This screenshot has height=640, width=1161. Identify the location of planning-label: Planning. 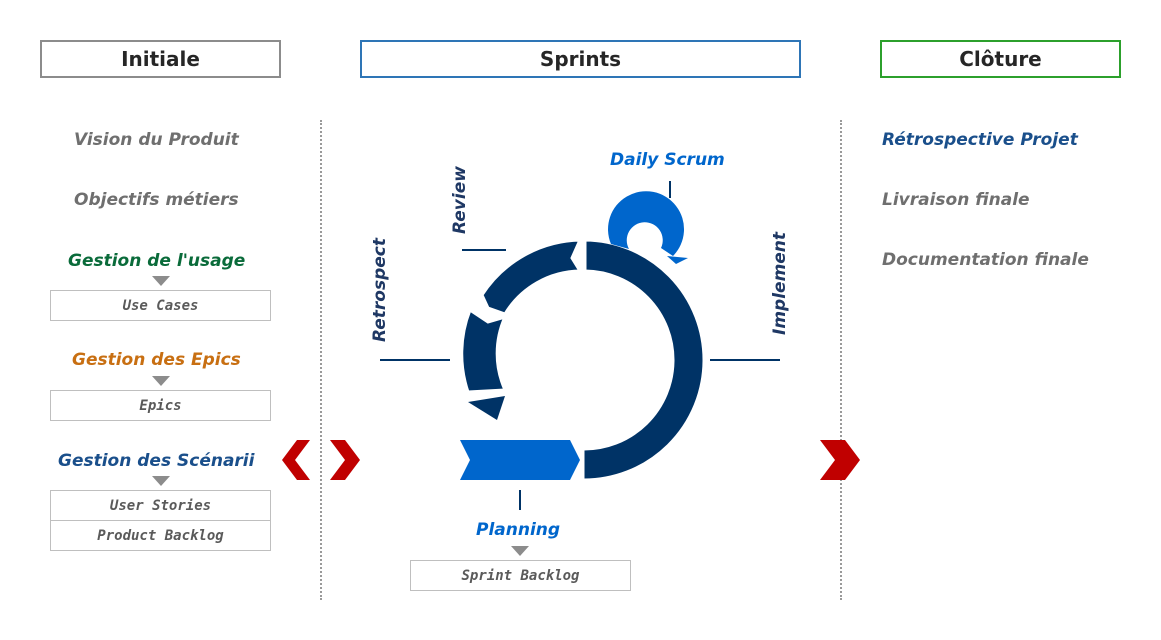
(518, 530).